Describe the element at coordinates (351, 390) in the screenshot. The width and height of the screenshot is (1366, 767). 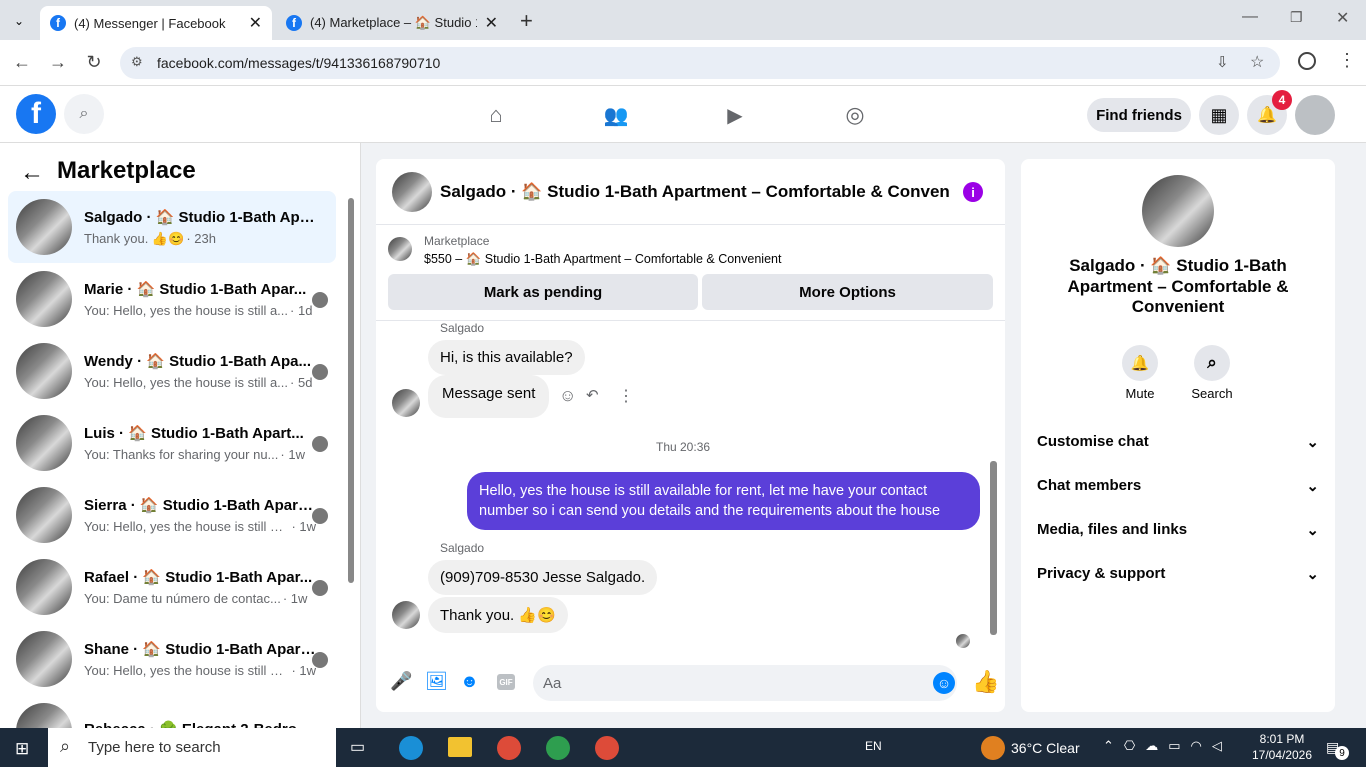
I see `sidebar-scrollbar` at that location.